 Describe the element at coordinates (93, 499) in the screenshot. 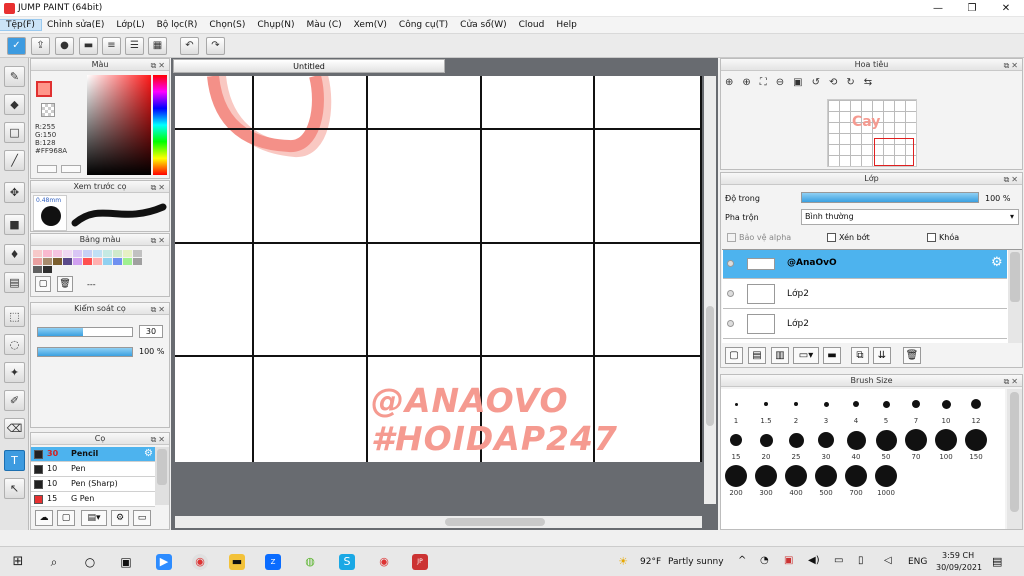

I see `brush-item: 15 G Pen` at that location.